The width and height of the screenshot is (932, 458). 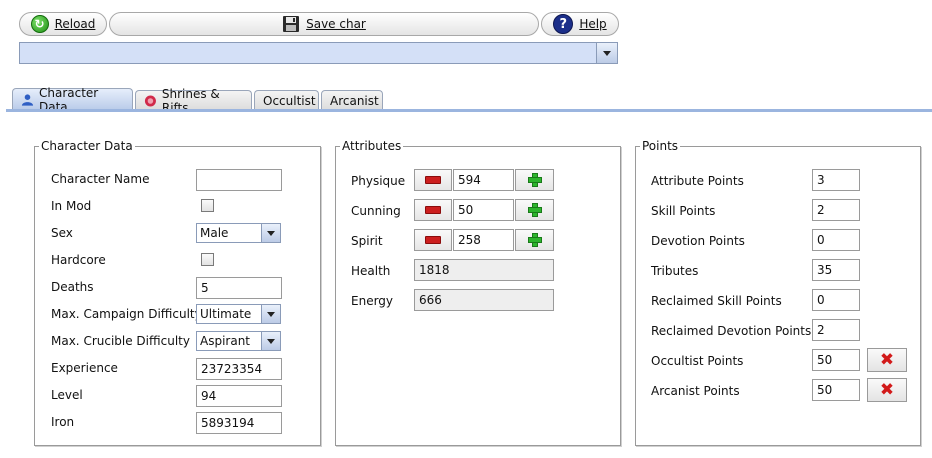 I want to click on spirit-decrease-button, so click(x=433, y=240).